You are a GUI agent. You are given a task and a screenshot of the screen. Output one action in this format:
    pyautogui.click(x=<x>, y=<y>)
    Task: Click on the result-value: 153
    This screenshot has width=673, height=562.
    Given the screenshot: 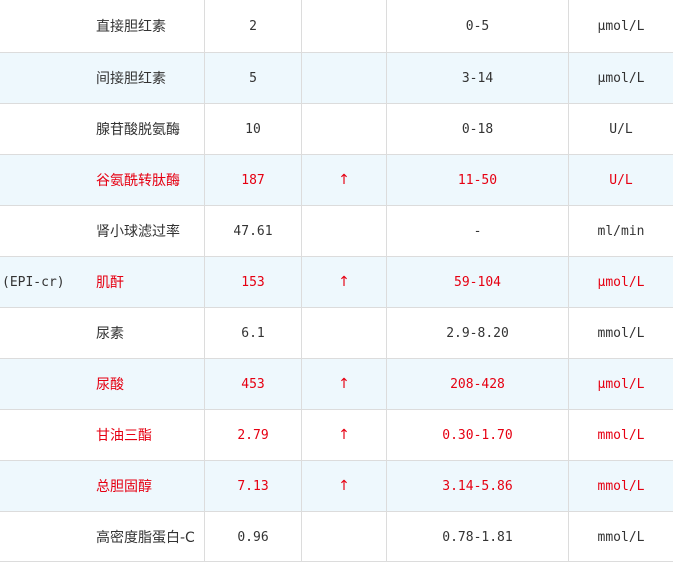 What is the action you would take?
    pyautogui.click(x=252, y=282)
    